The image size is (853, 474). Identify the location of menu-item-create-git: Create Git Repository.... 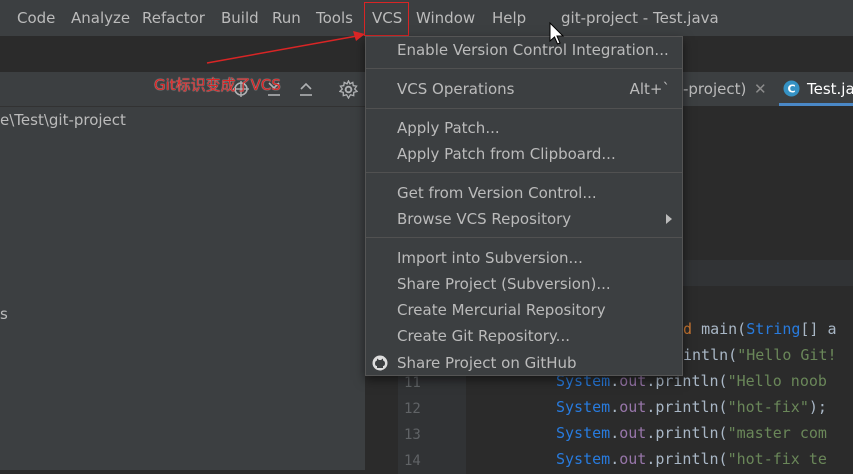
(483, 336).